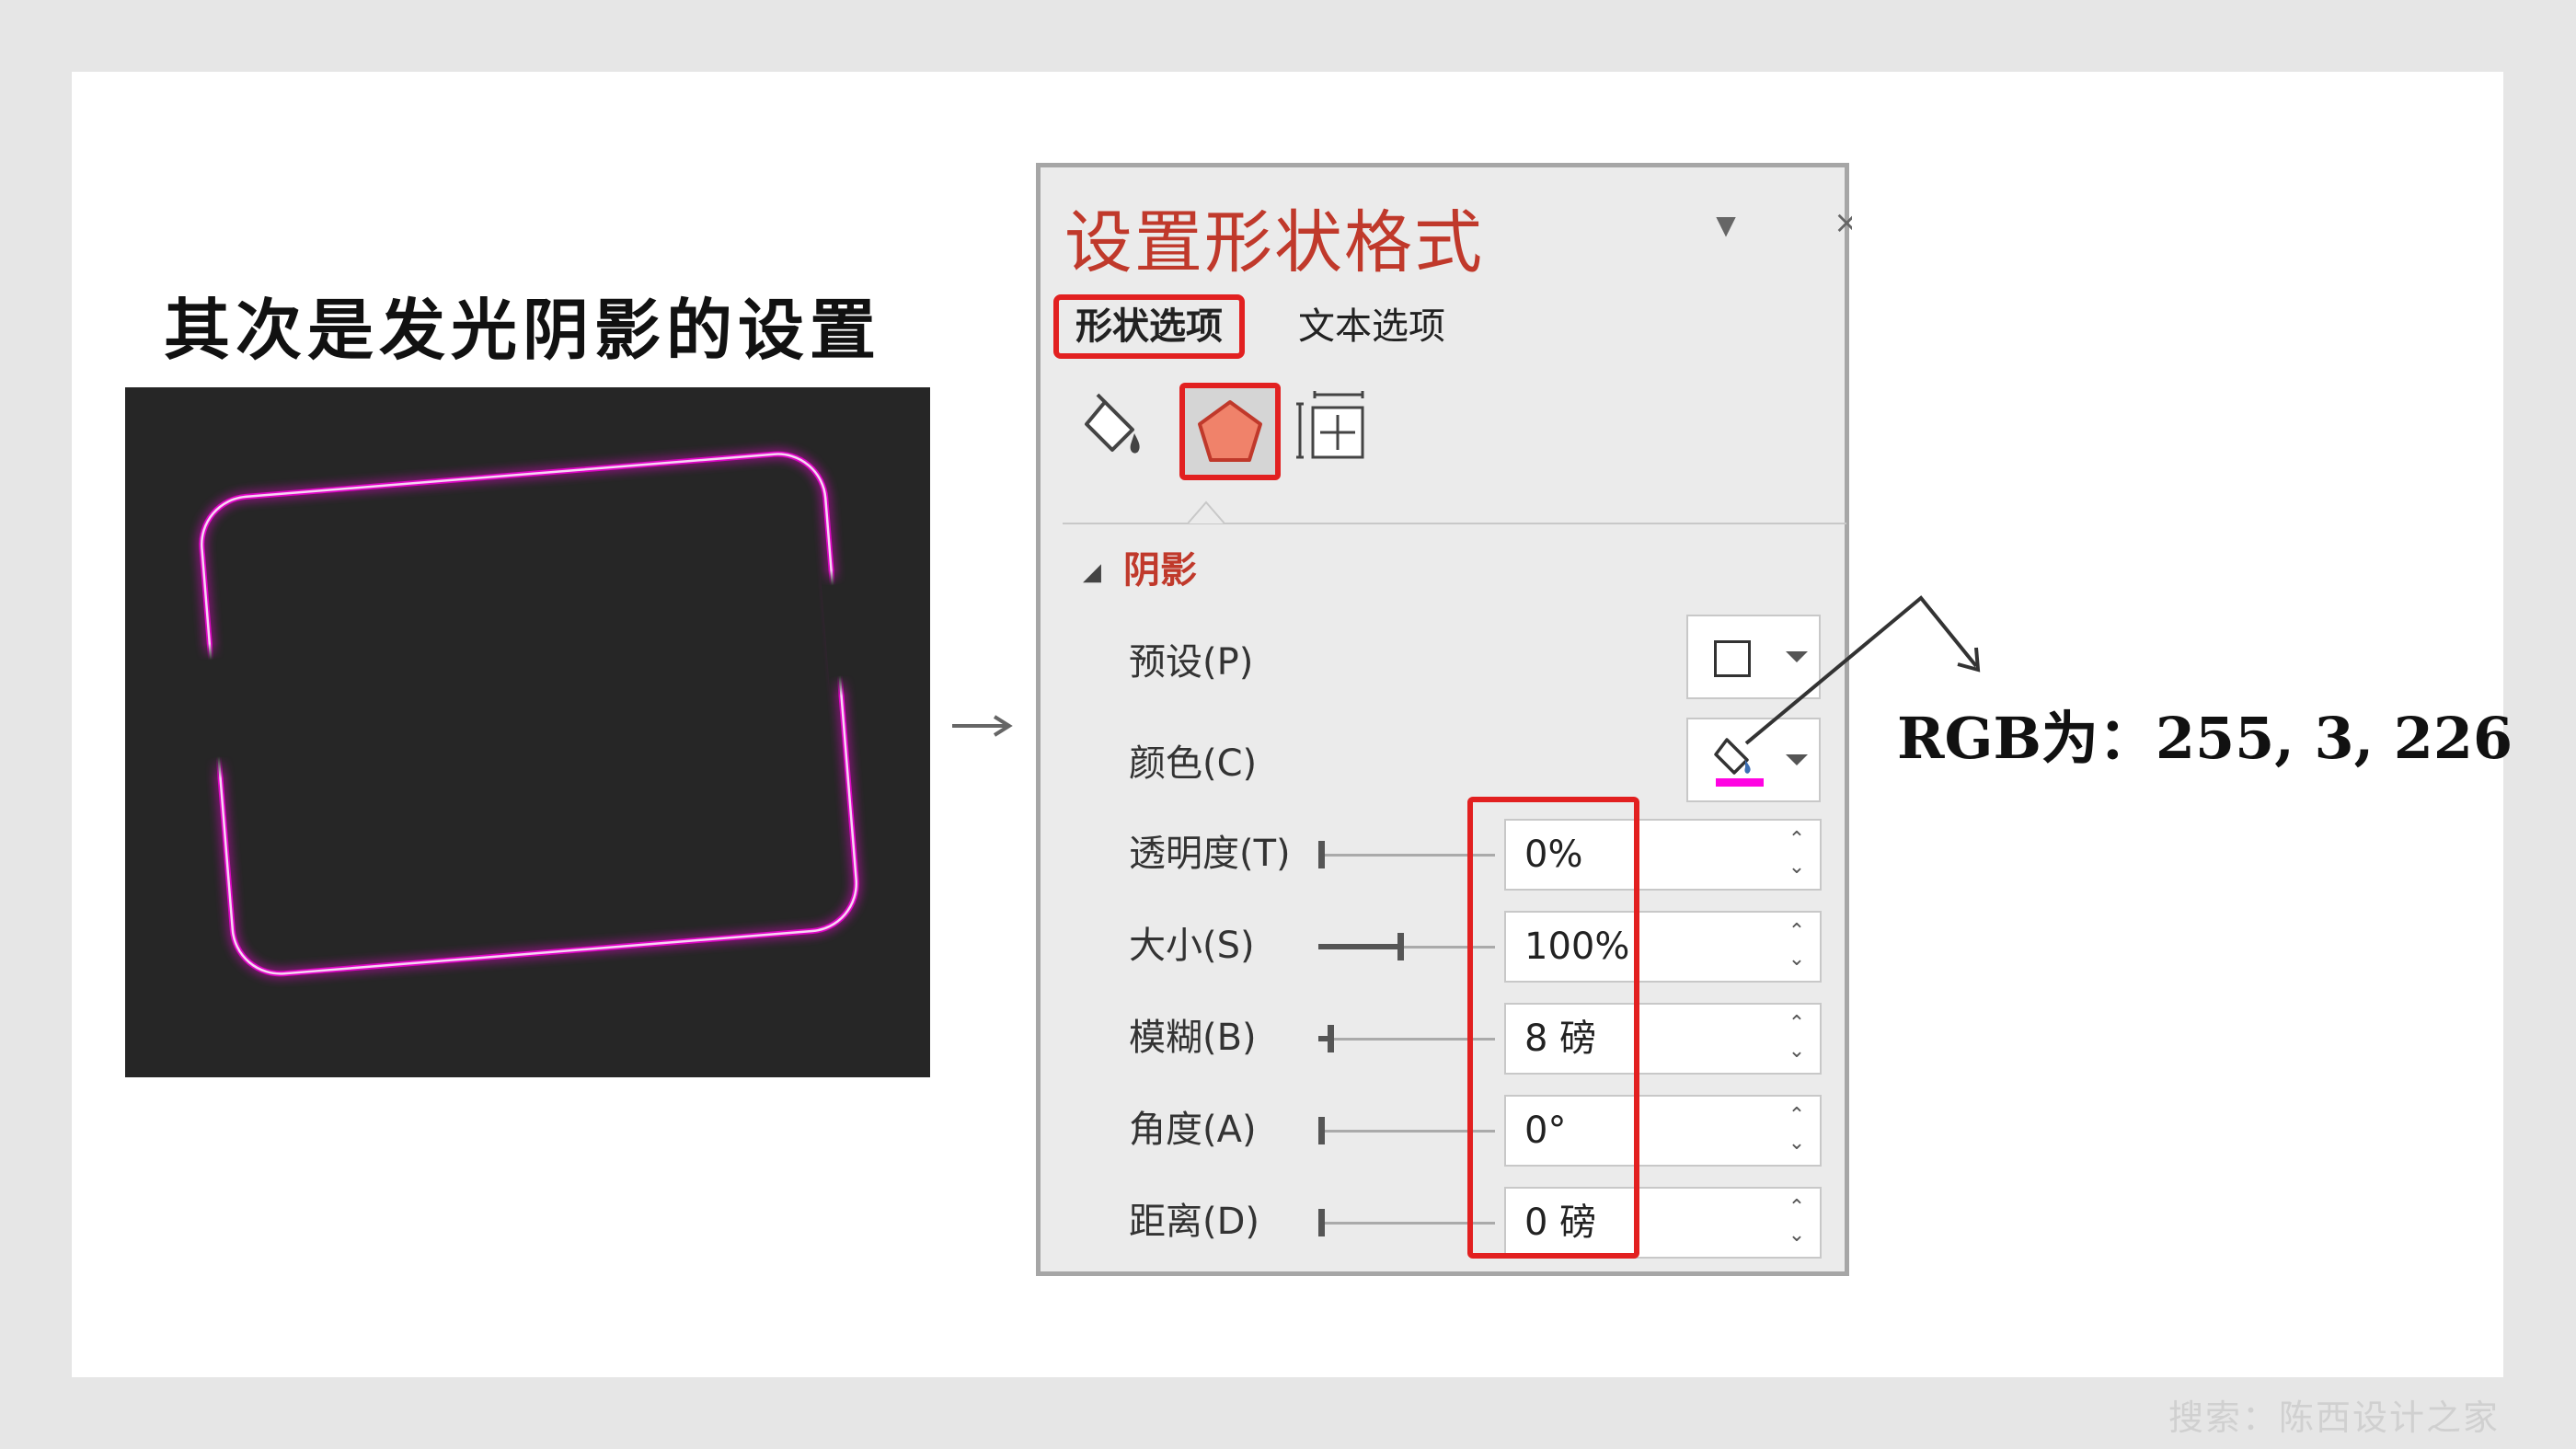 Image resolution: width=2576 pixels, height=1449 pixels. What do you see at coordinates (982, 726) in the screenshot?
I see `right-arrow-icon` at bounding box center [982, 726].